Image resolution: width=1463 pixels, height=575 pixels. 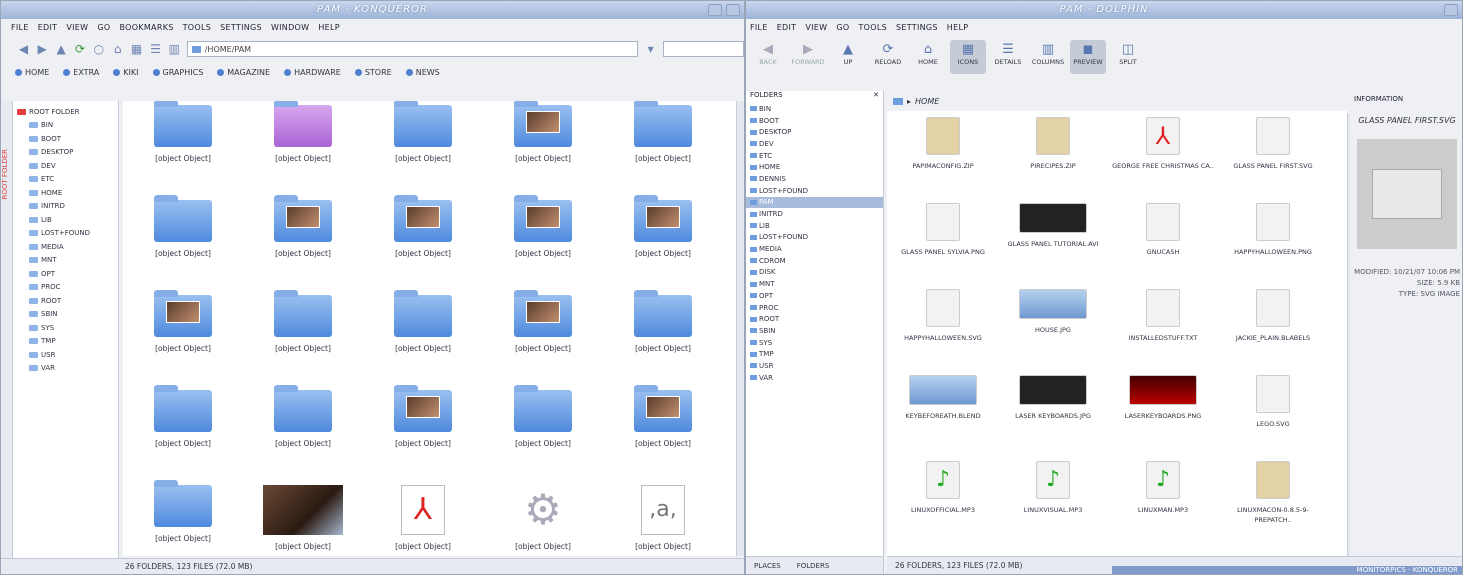 What do you see at coordinates (663, 518) in the screenshot?
I see `file-item: ,a, [object Object]` at bounding box center [663, 518].